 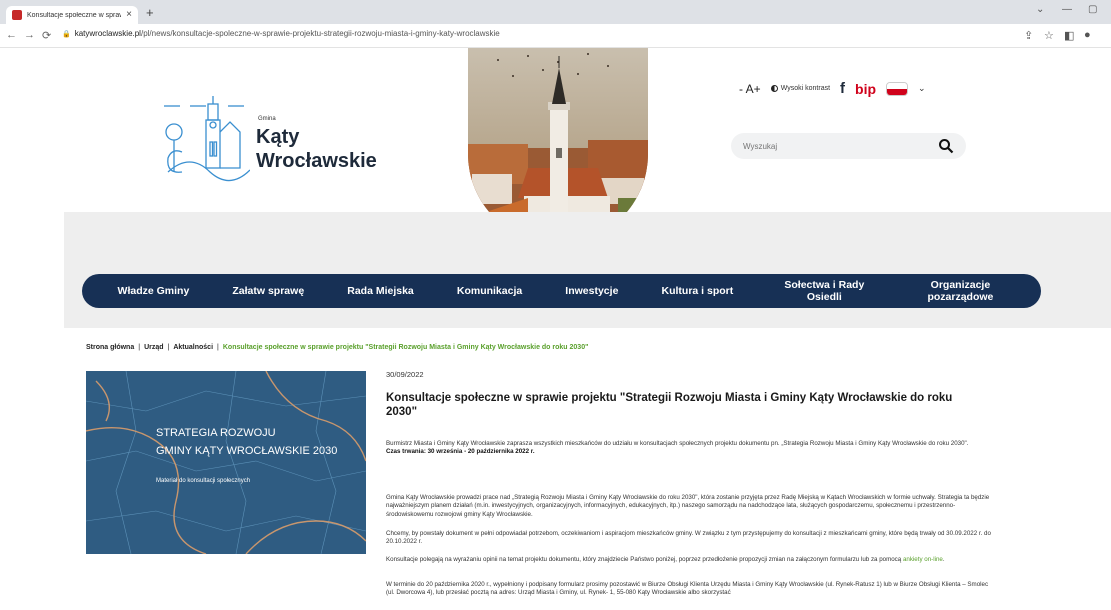 I want to click on bip-label: bip, so click(x=866, y=88).